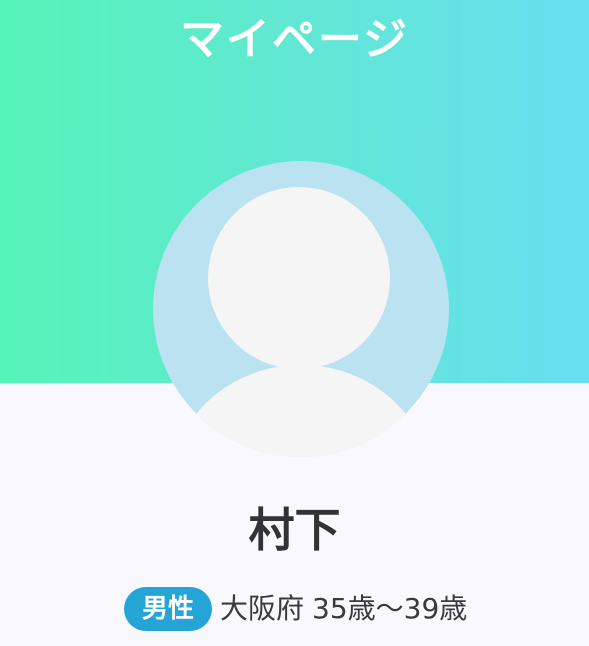 The height and width of the screenshot is (646, 589). Describe the element at coordinates (294, 39) in the screenshot. I see `page-title: マイページ` at that location.